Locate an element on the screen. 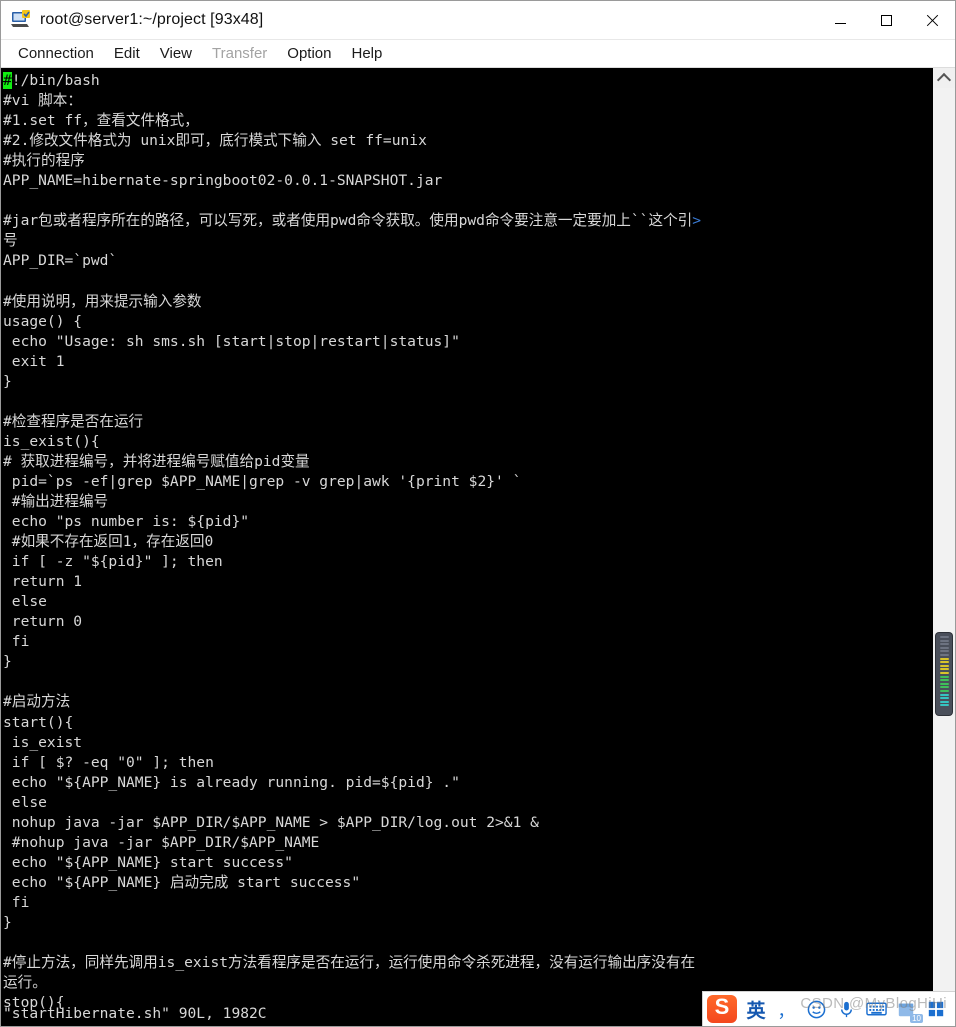 The image size is (956, 1027). terminal-line: exit 1 is located at coordinates (34, 361).